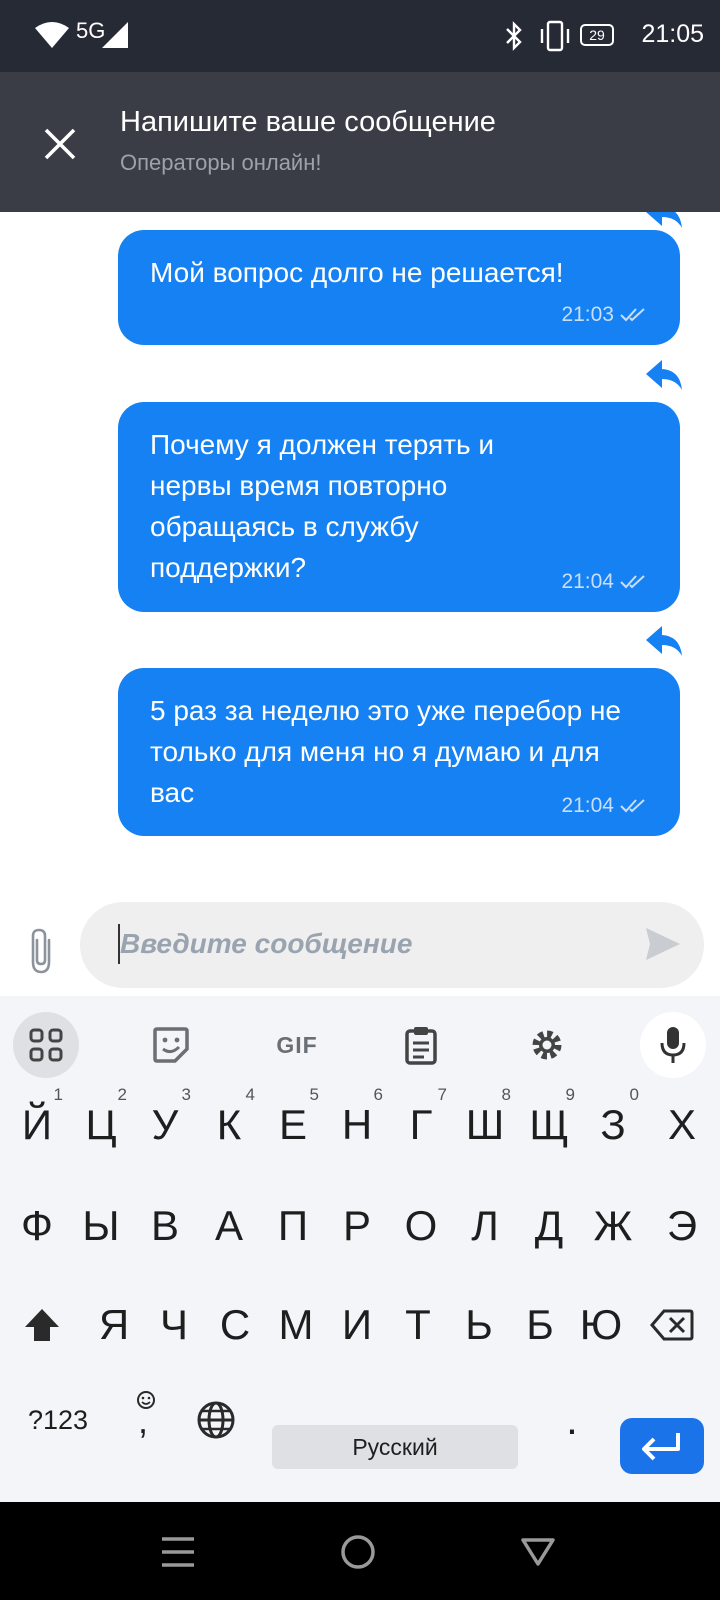 The height and width of the screenshot is (1600, 720). Describe the element at coordinates (572, 1420) in the screenshot. I see `period-key: .` at that location.